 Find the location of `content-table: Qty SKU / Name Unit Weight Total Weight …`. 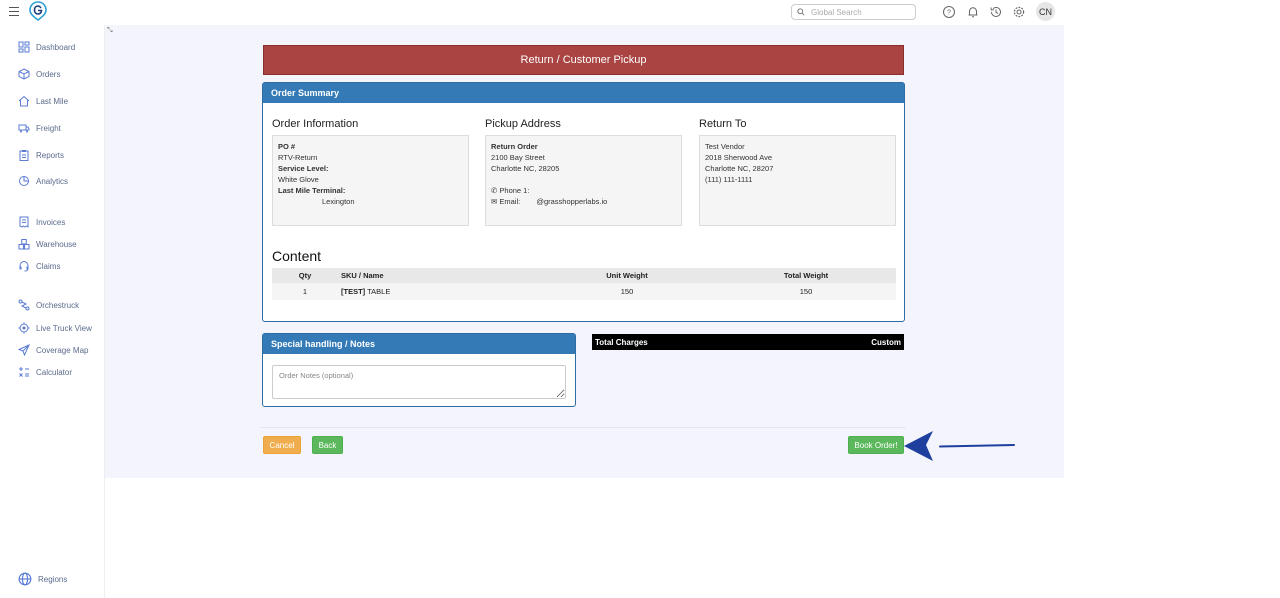

content-table: Qty SKU / Name Unit Weight Total Weight … is located at coordinates (584, 284).